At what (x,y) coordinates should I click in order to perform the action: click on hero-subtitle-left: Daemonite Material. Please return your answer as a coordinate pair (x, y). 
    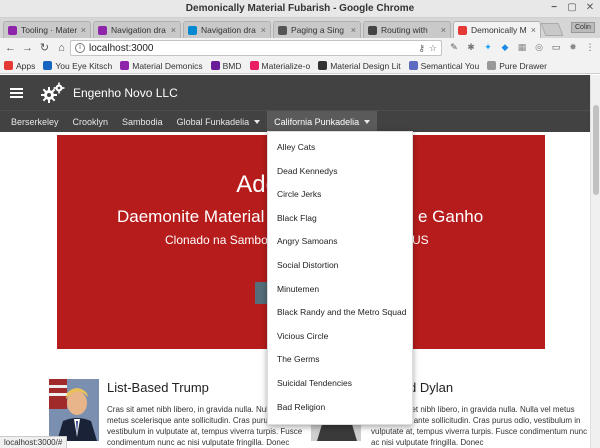
    Looking at the image, I should click on (191, 216).